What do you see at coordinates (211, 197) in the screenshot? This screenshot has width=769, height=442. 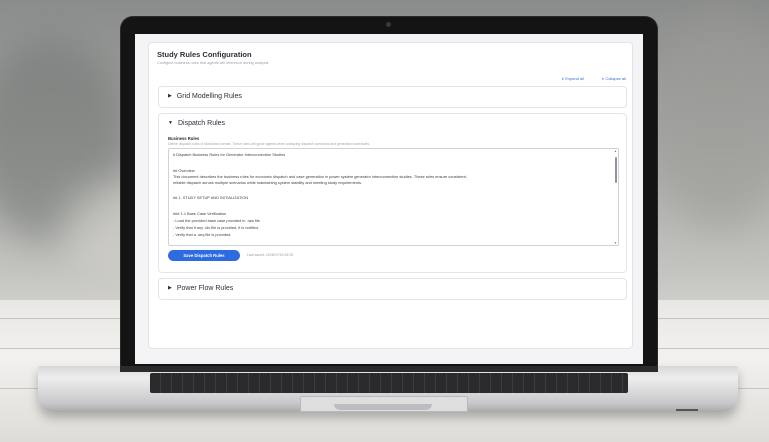 I see `editor-line: ## 1. STUDY SETUP AND INITIALIZATION` at bounding box center [211, 197].